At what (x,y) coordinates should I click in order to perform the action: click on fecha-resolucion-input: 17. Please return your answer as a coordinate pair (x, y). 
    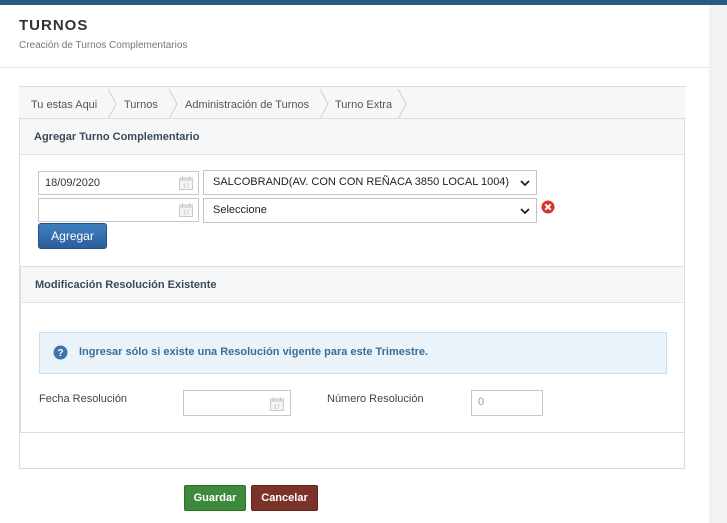
    Looking at the image, I should click on (237, 403).